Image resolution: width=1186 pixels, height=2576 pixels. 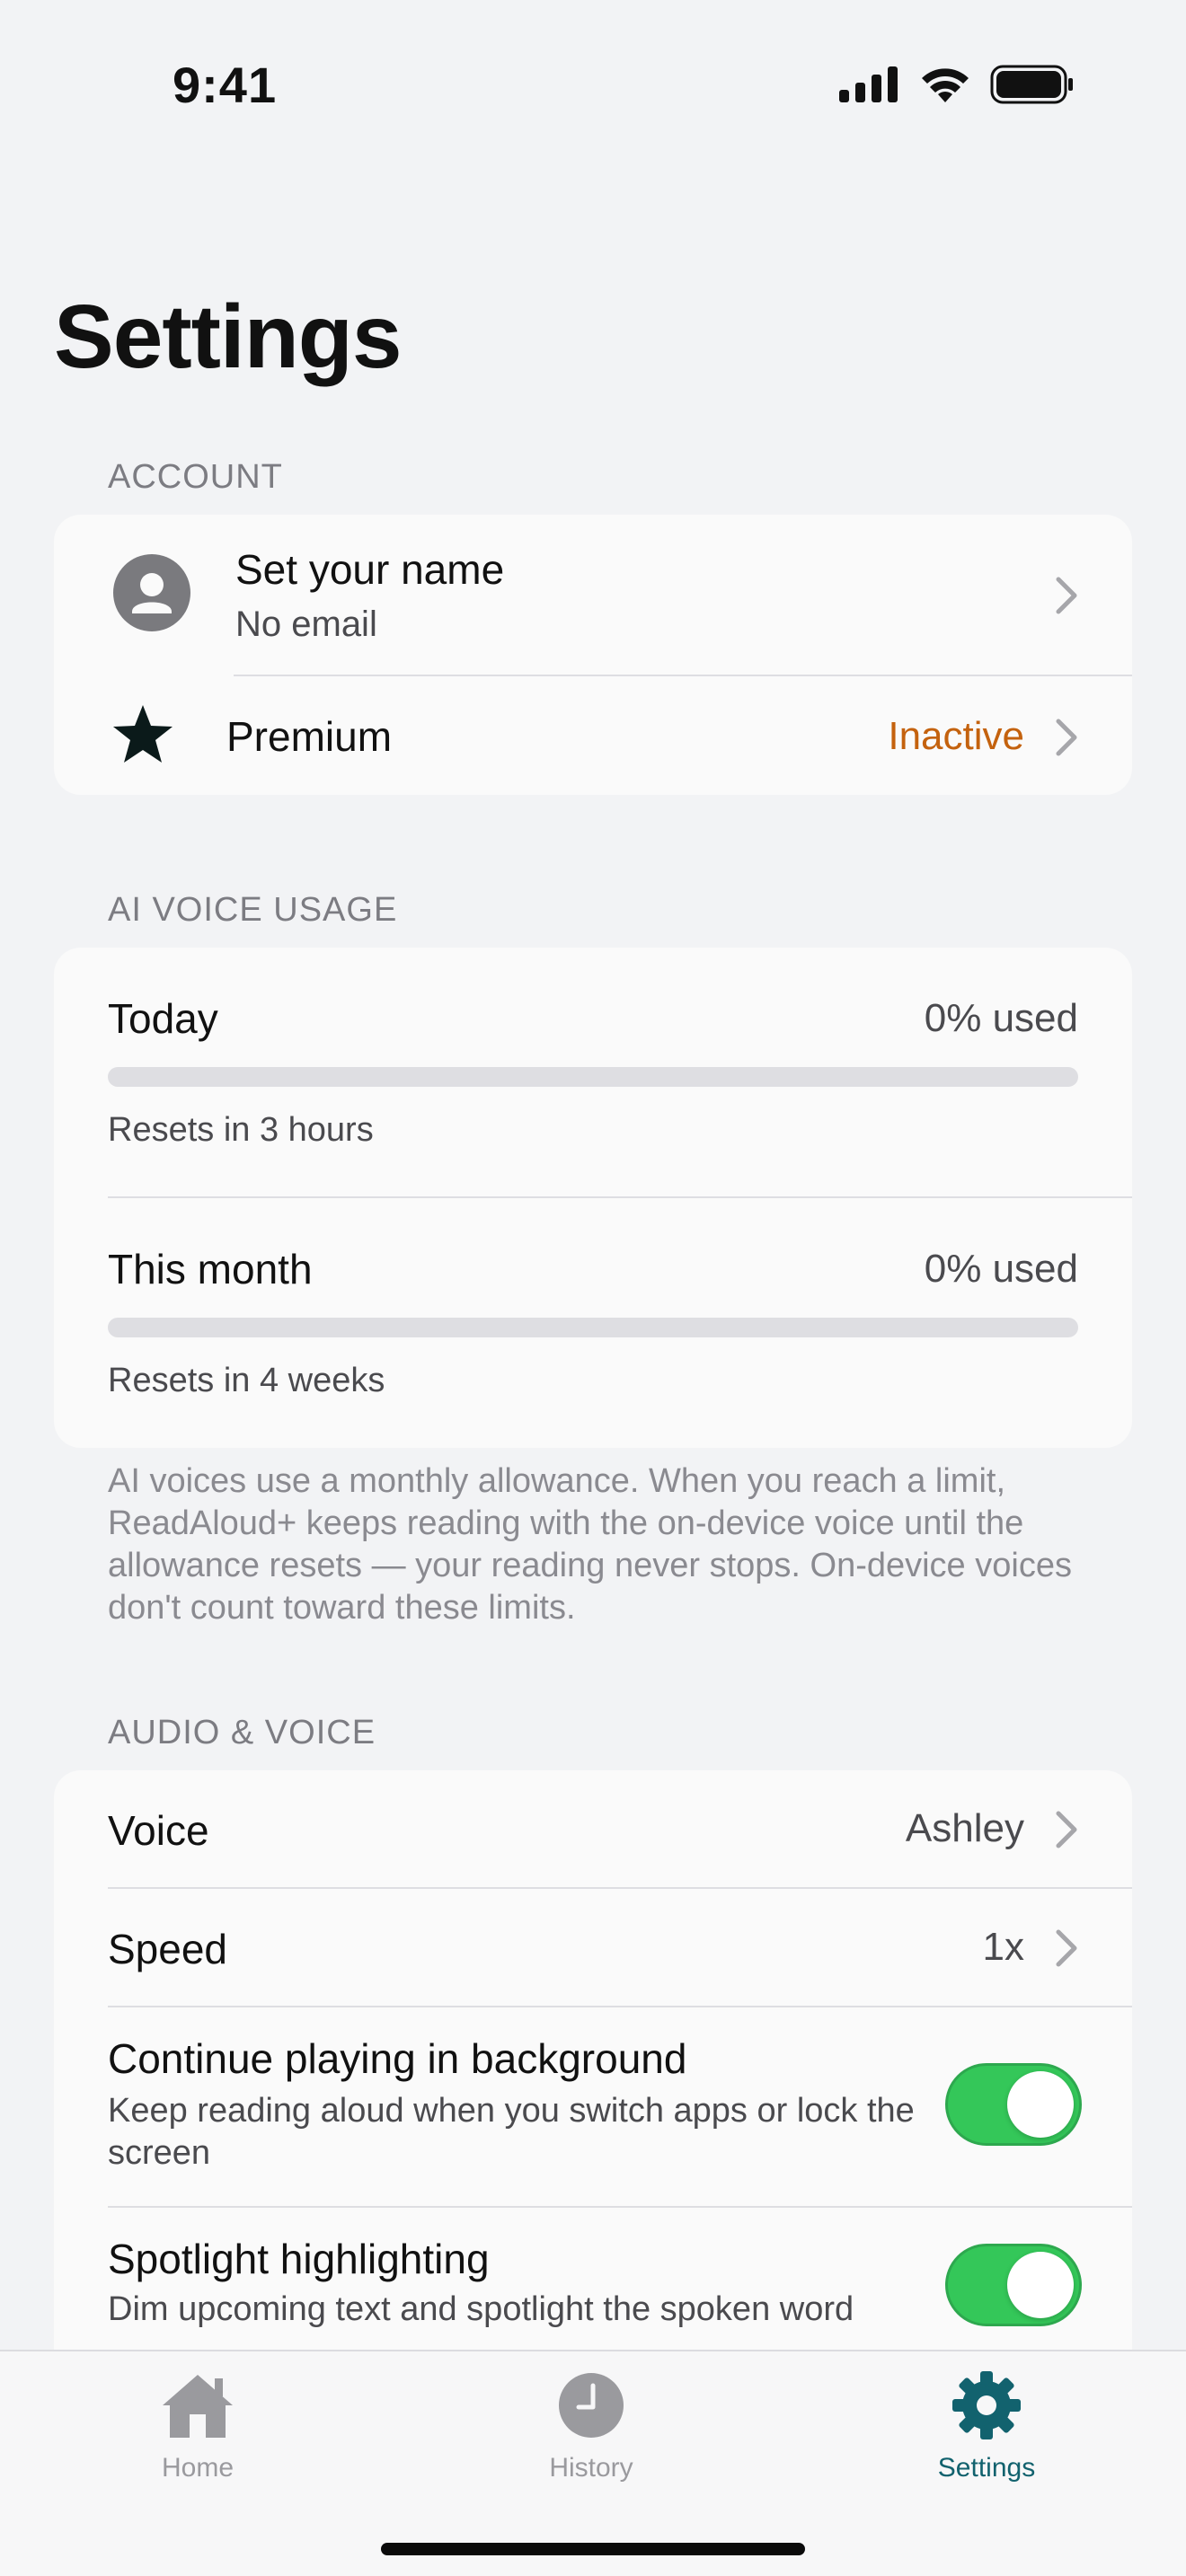 I want to click on battery-icon, so click(x=1031, y=84).